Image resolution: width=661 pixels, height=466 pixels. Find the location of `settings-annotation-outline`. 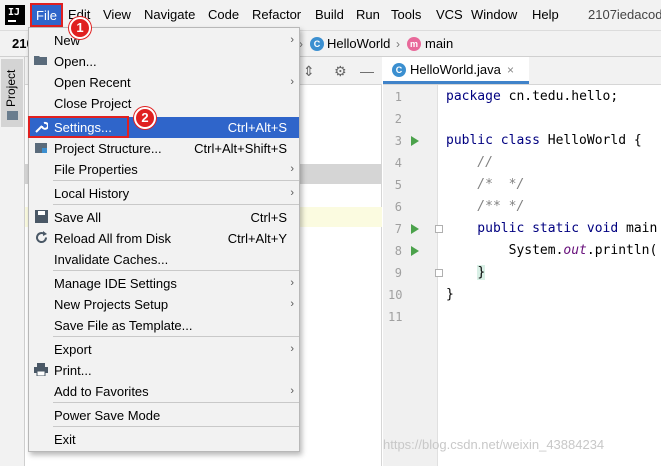

settings-annotation-outline is located at coordinates (78, 127).